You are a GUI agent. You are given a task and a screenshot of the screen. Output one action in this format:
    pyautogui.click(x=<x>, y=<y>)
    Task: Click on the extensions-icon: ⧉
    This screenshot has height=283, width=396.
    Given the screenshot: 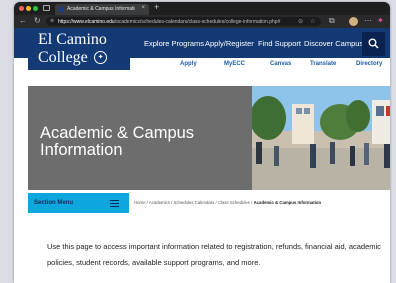 What is the action you would take?
    pyautogui.click(x=332, y=21)
    